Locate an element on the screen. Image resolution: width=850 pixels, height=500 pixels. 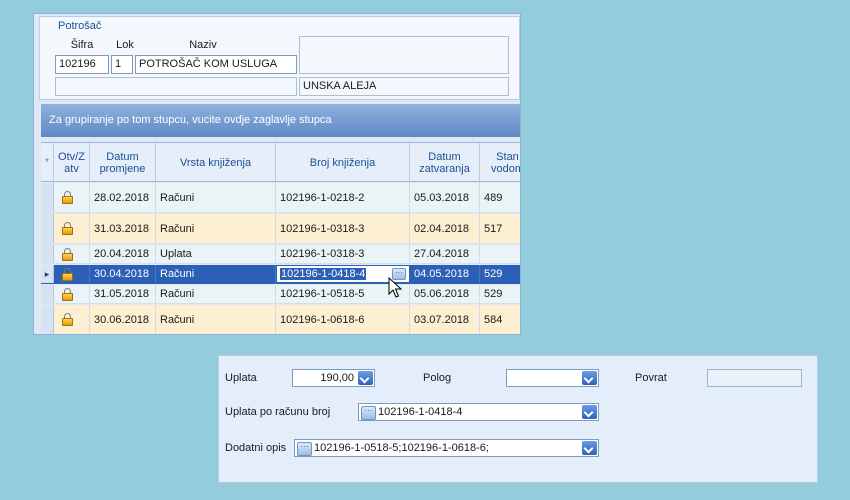
polog-combo is located at coordinates (552, 378).